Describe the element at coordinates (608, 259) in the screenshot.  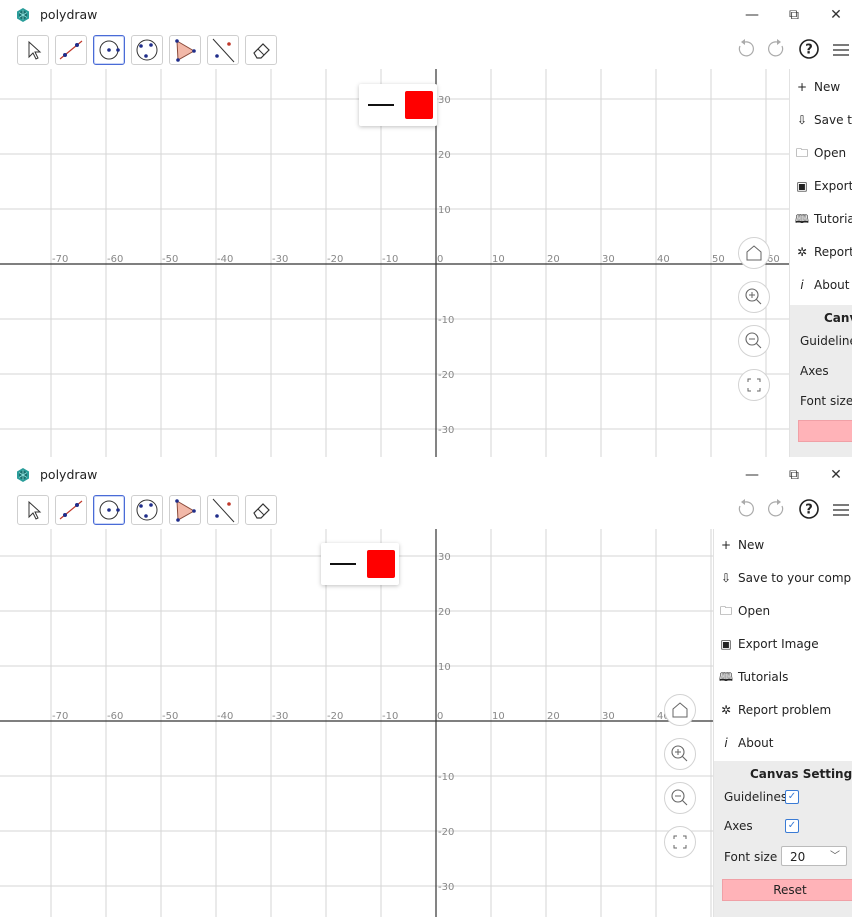
I see `x-tick-label: 30` at that location.